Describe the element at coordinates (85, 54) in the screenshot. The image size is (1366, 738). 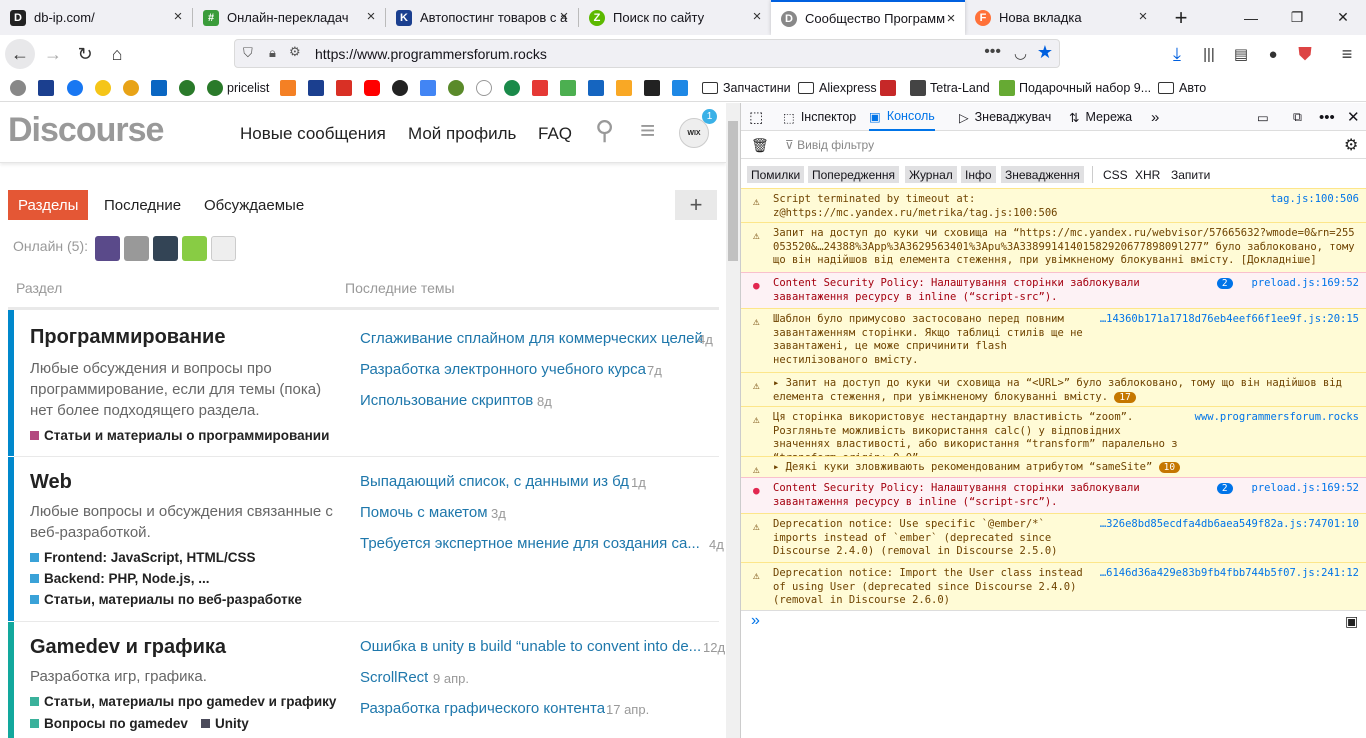
I see `reload-button: ↻` at that location.